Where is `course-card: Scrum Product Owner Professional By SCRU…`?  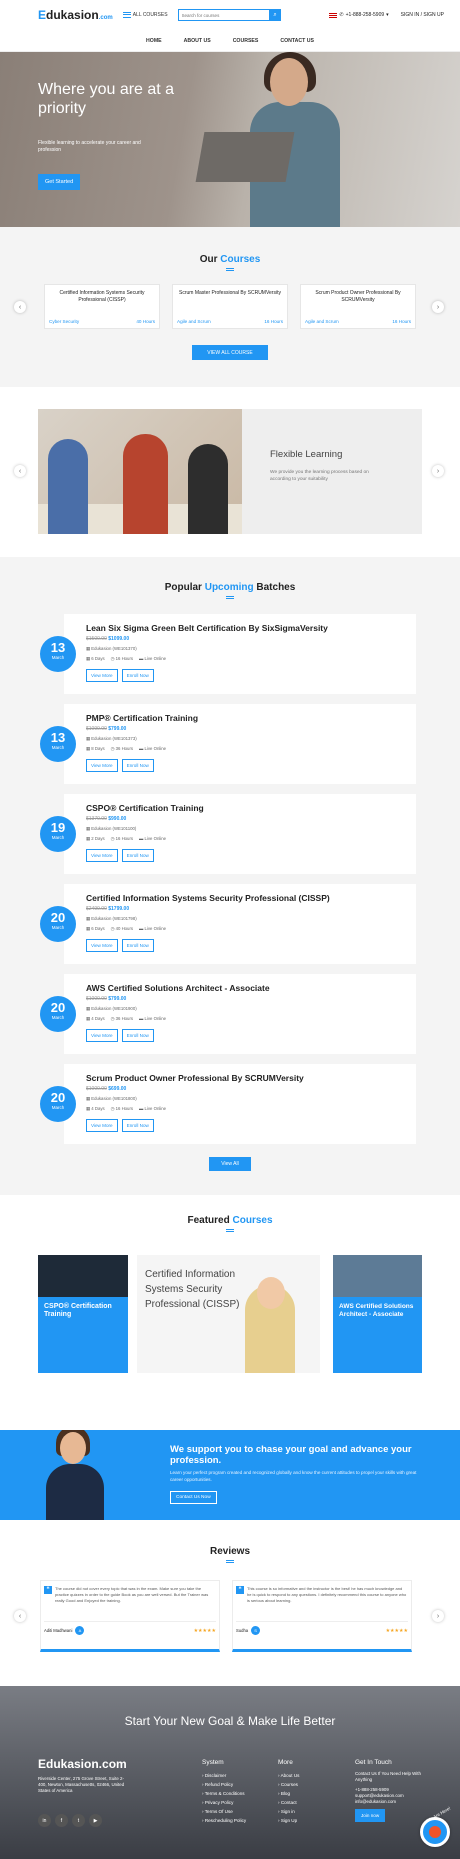
course-card: Scrum Product Owner Professional By SCRU… is located at coordinates (358, 306).